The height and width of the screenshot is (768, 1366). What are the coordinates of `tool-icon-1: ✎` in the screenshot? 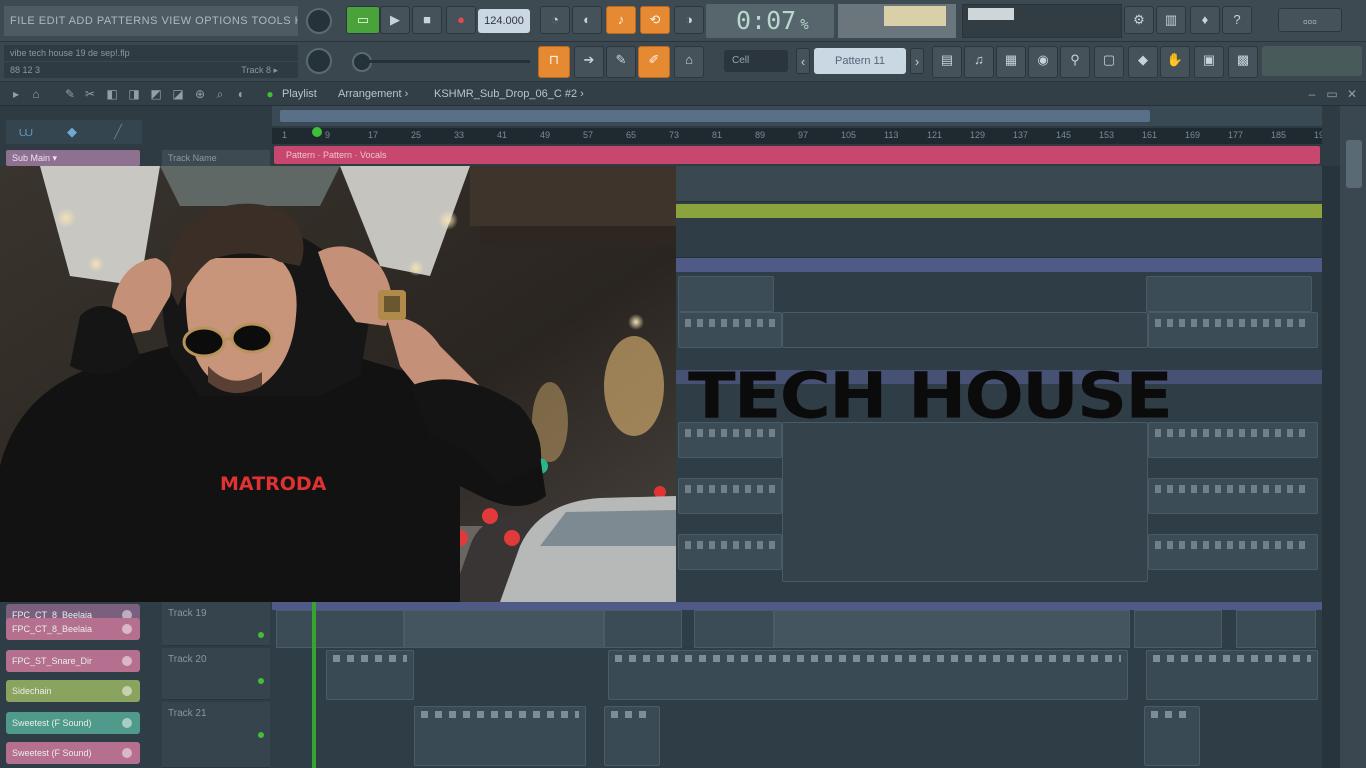 It's located at (70, 94).